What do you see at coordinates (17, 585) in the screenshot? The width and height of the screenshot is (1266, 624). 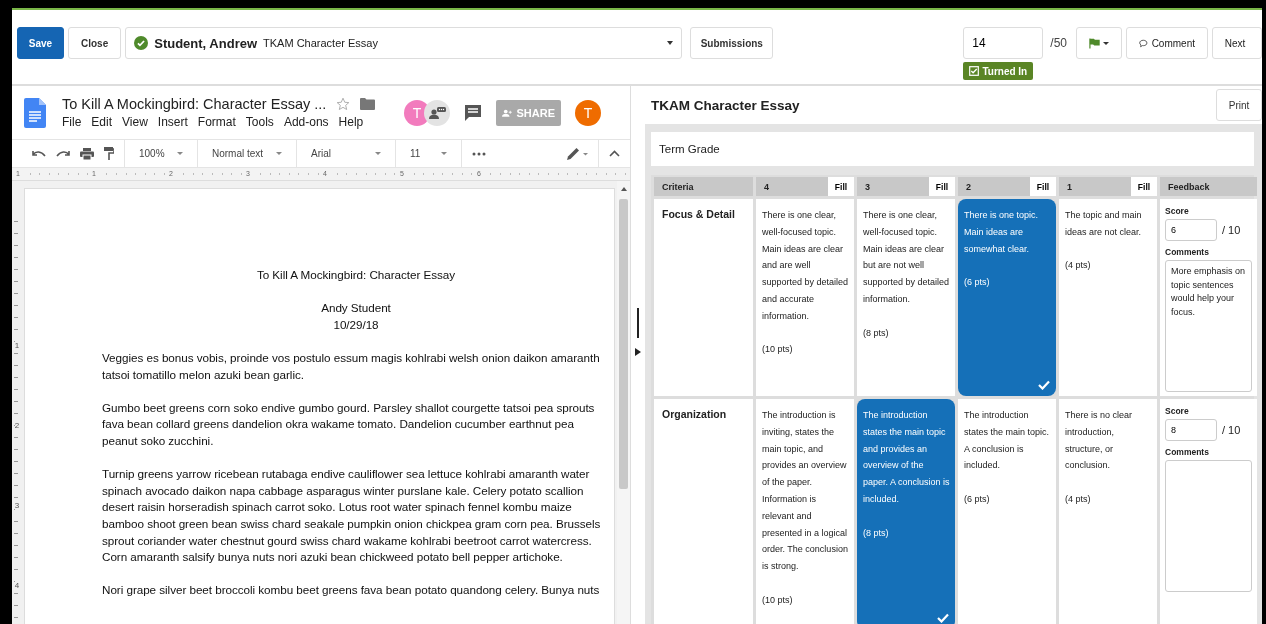 I see `ruler-number: 4` at bounding box center [17, 585].